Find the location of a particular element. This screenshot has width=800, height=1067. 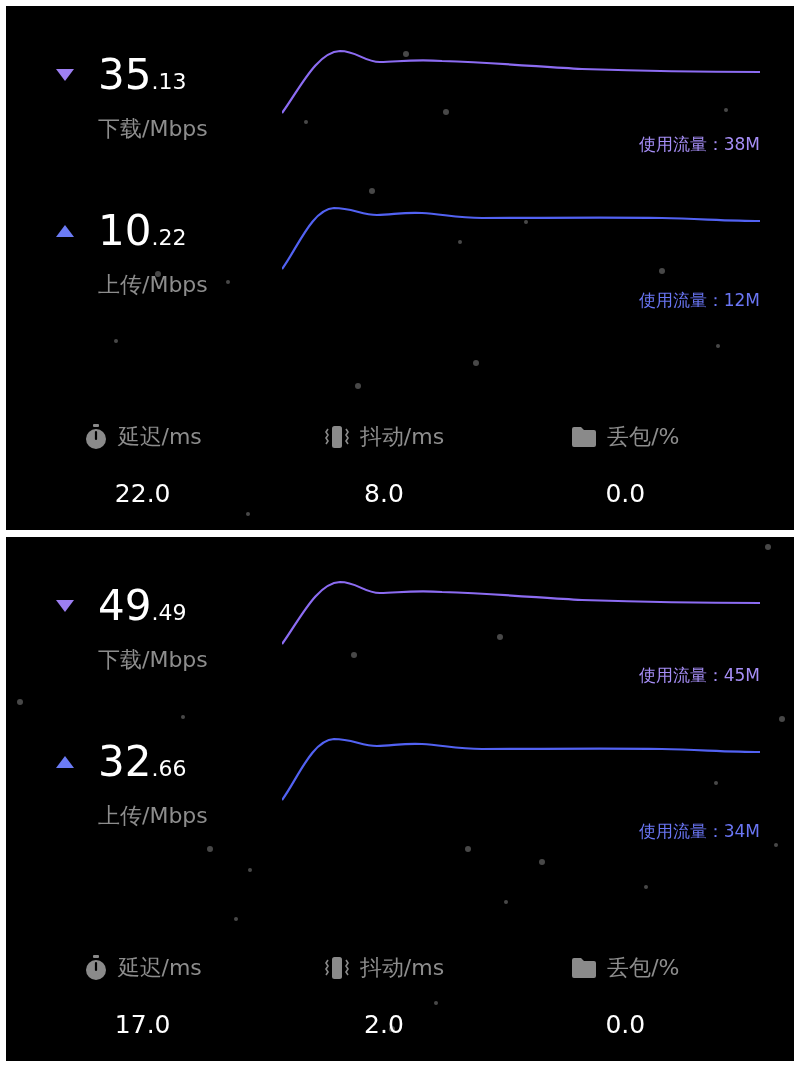

speed-value: 49.49 is located at coordinates (143, 606).